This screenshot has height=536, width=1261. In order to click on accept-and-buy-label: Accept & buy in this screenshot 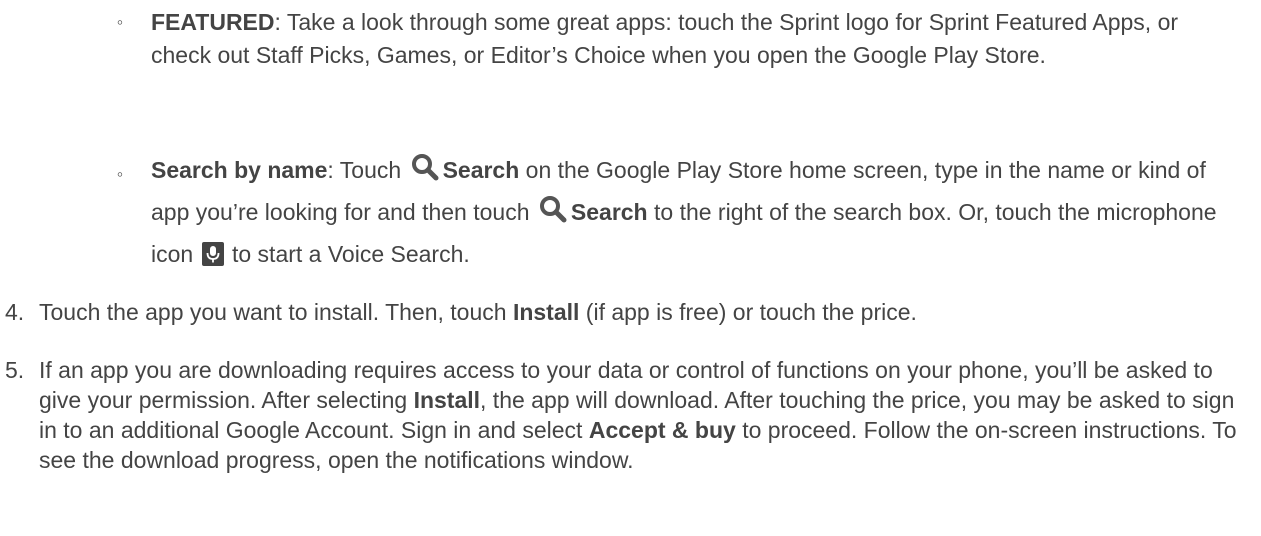, I will do `click(662, 430)`.